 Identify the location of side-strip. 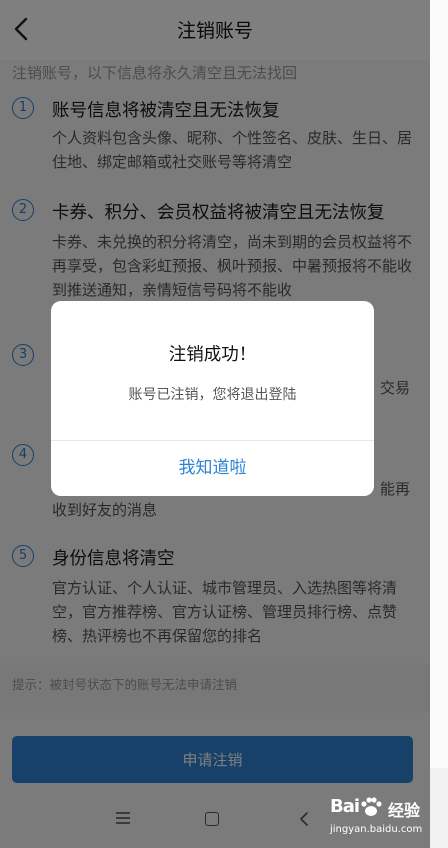
(439, 424).